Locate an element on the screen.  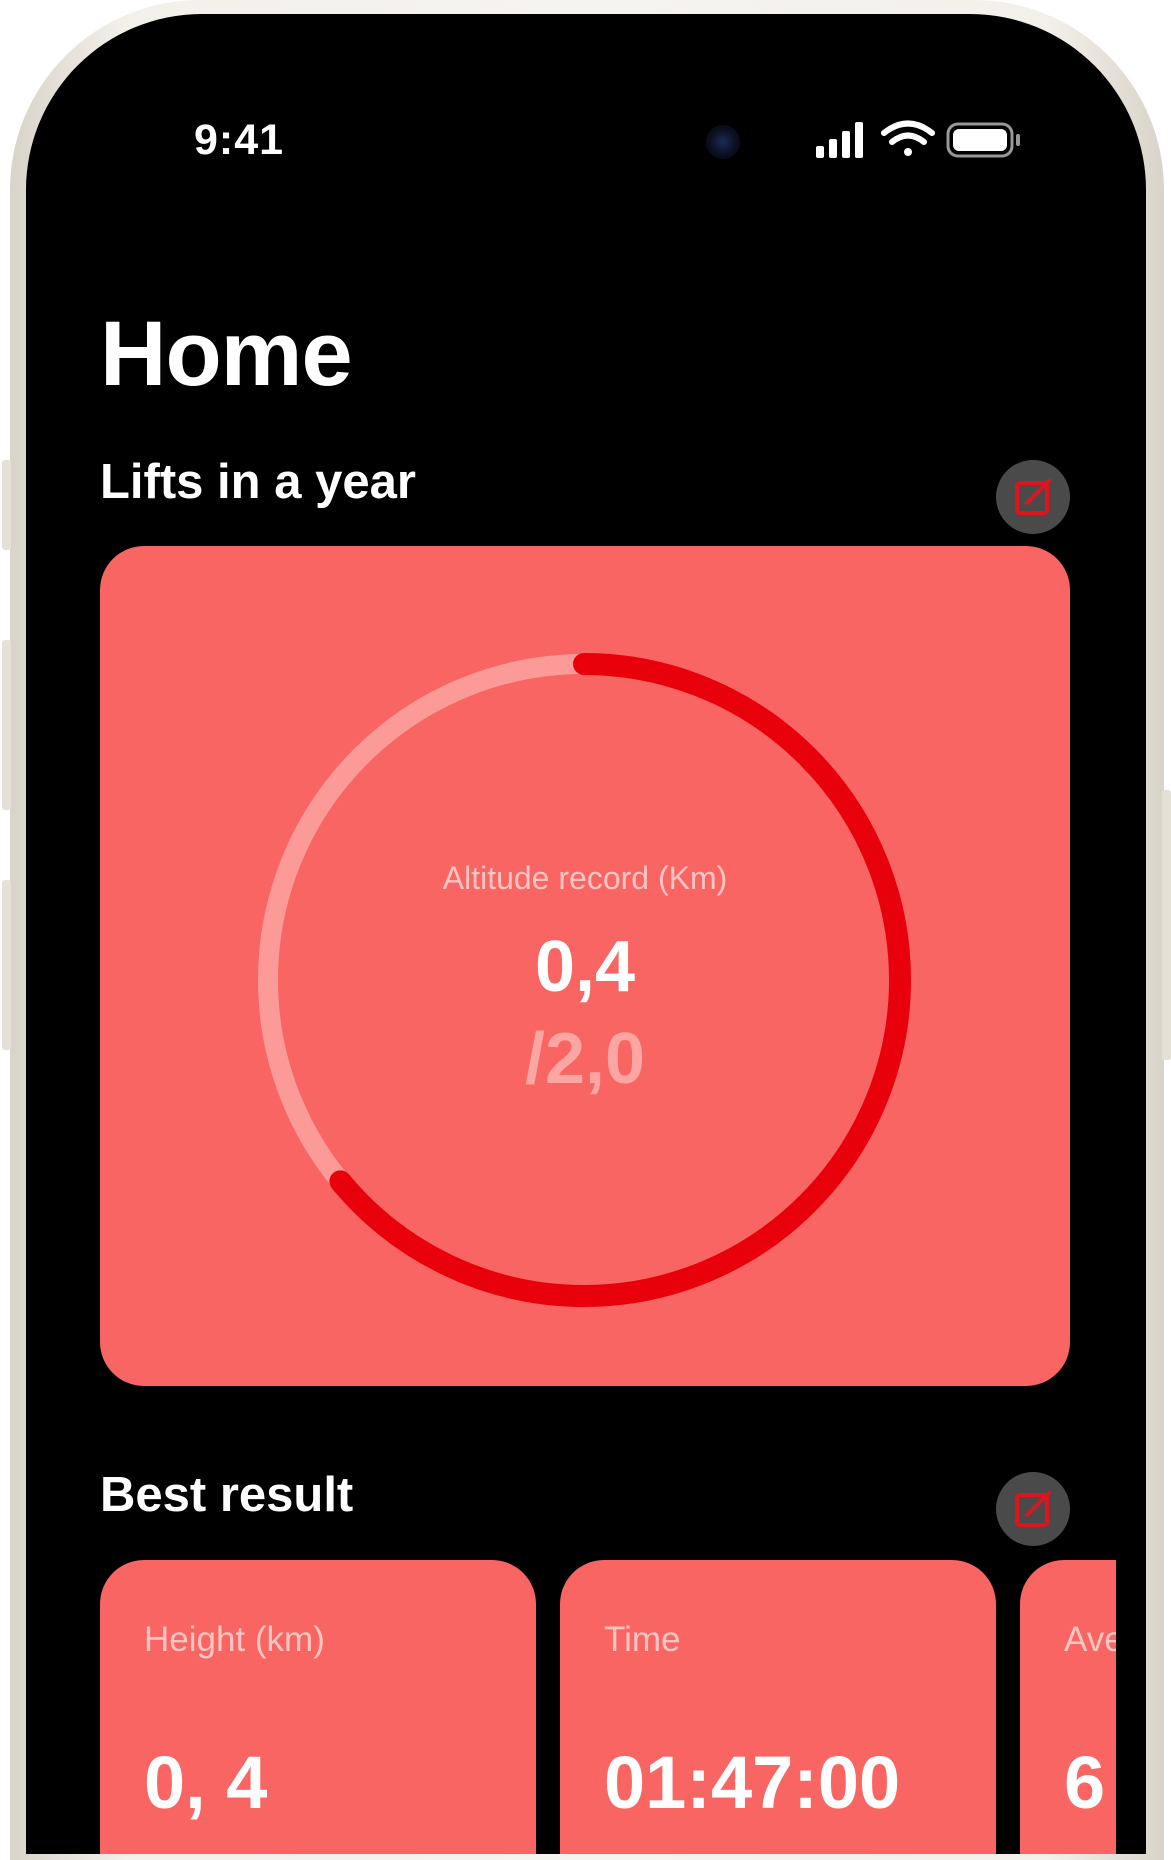
stat-value: 01:47:00 is located at coordinates (752, 1782).